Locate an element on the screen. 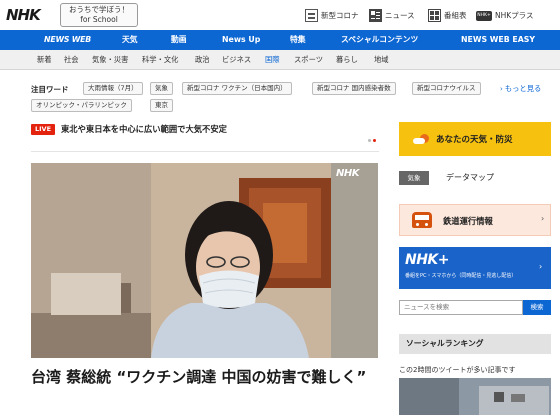 The image size is (560, 415). train-info-banner: 鉄道運行情報 is located at coordinates (475, 220).